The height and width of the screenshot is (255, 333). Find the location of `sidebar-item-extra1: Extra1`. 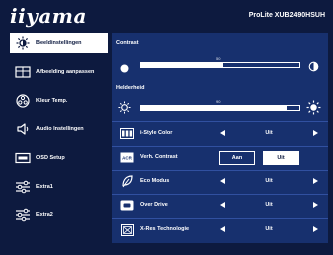

sidebar-item-extra1: Extra1 is located at coordinates (59, 187).